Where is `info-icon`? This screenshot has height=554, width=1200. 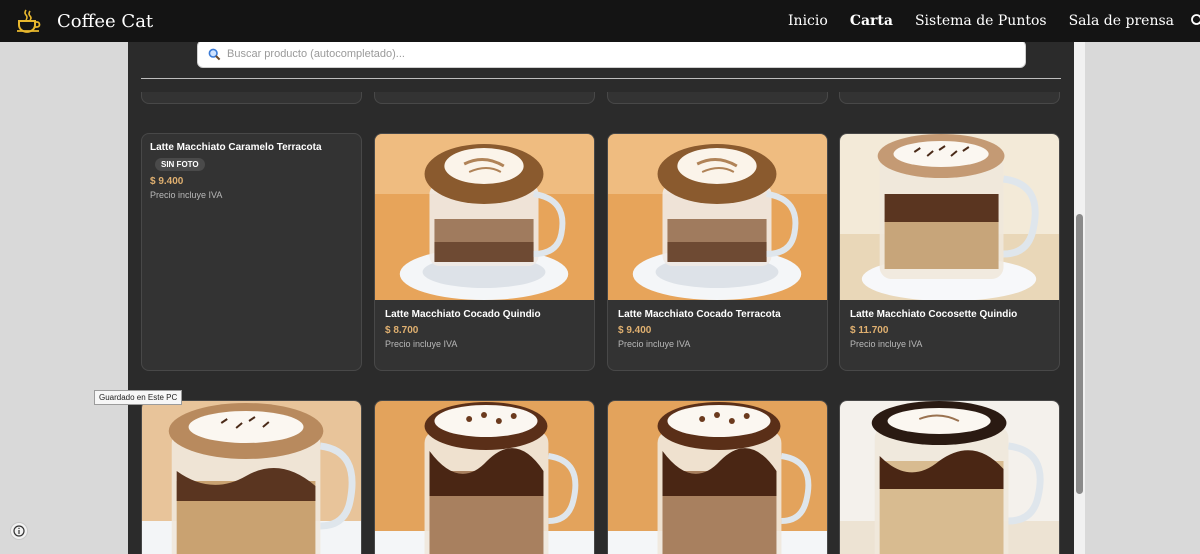 info-icon is located at coordinates (19, 531).